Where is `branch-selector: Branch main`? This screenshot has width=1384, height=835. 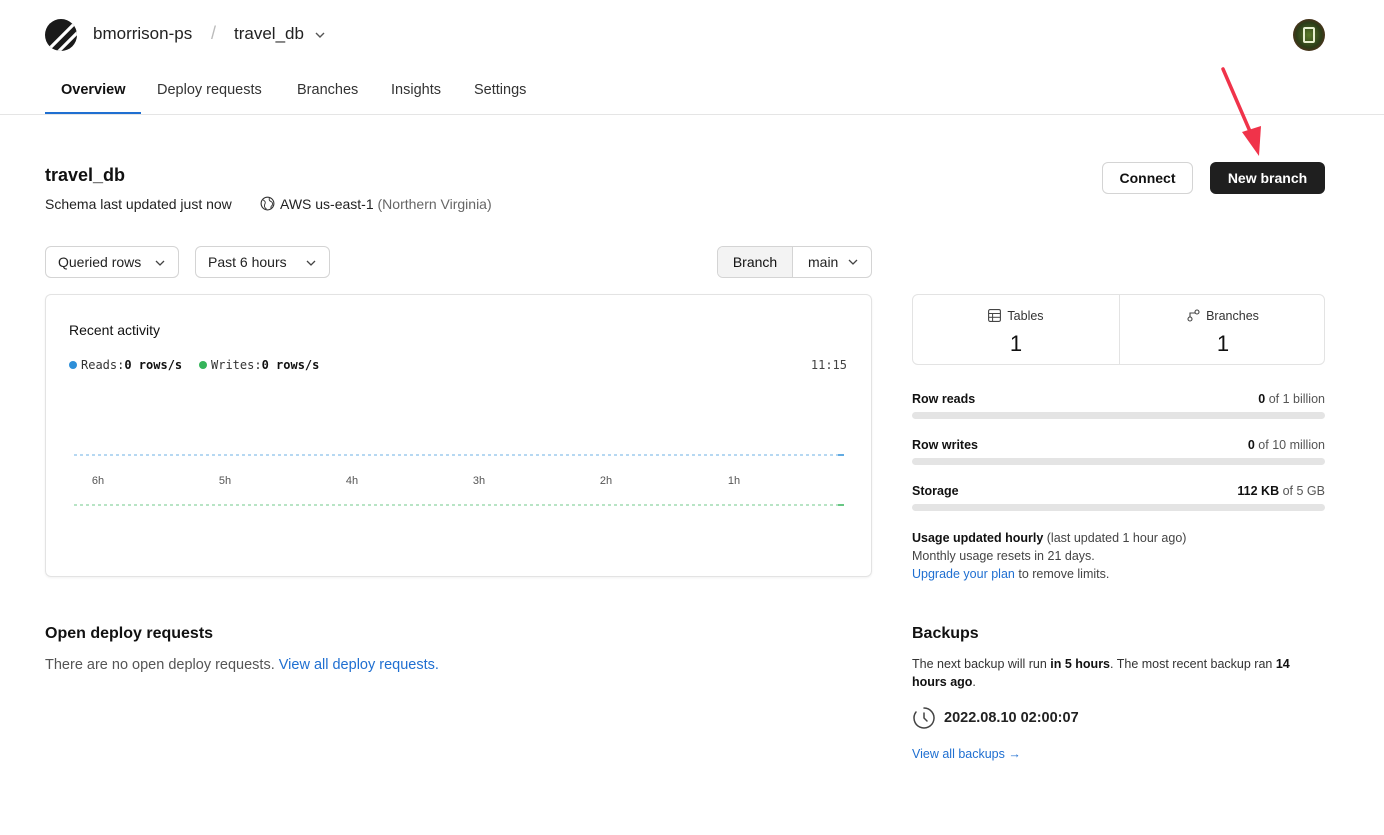
branch-selector: Branch main is located at coordinates (794, 262).